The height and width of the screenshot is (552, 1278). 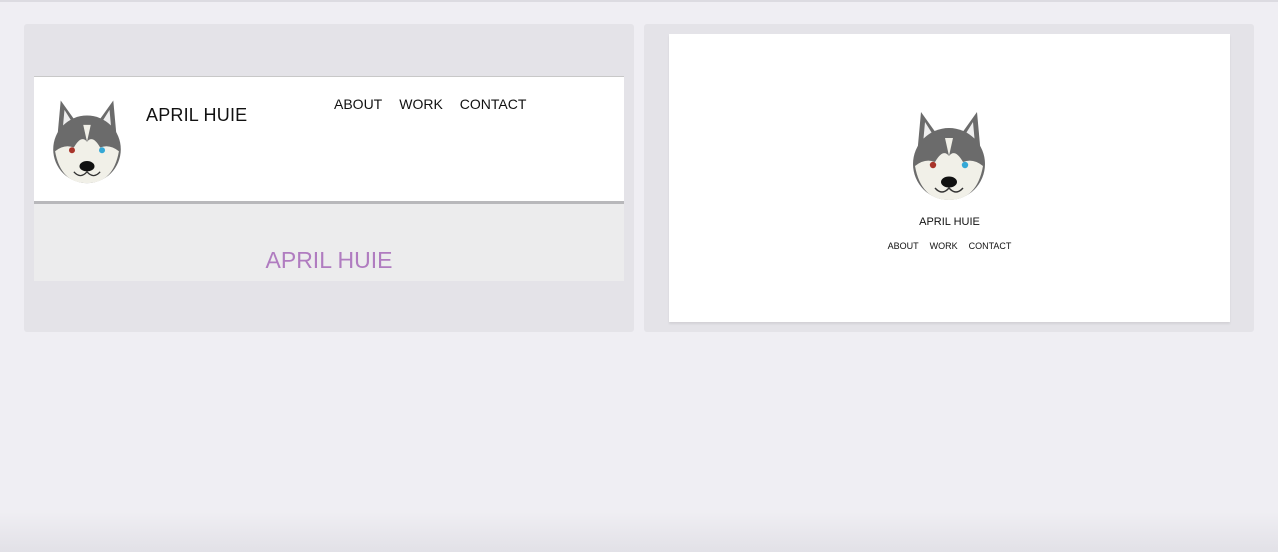 What do you see at coordinates (329, 242) in the screenshot?
I see `hero-section: APRIL HUIE` at bounding box center [329, 242].